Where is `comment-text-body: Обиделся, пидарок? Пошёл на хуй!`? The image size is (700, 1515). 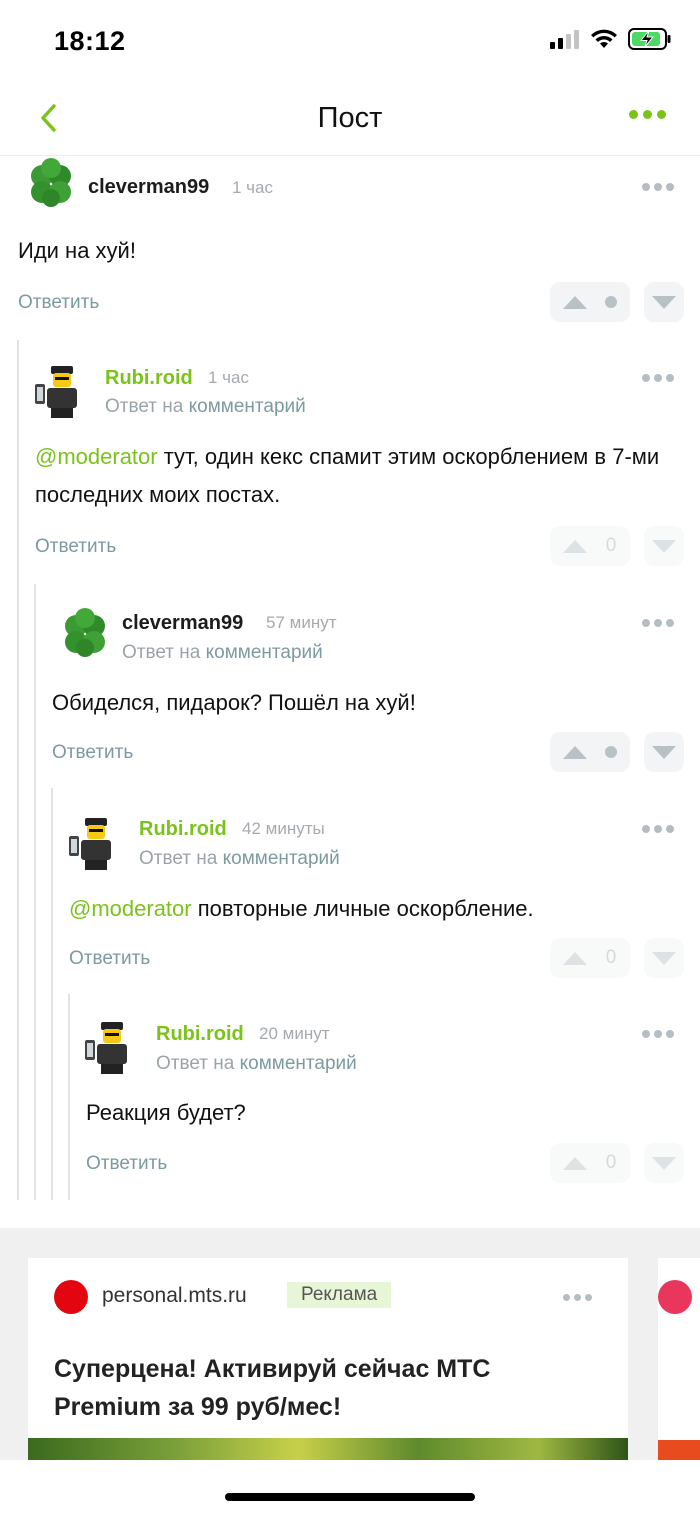
comment-text-body: Обиделся, пидарок? Пошёл на хуй! is located at coordinates (234, 702).